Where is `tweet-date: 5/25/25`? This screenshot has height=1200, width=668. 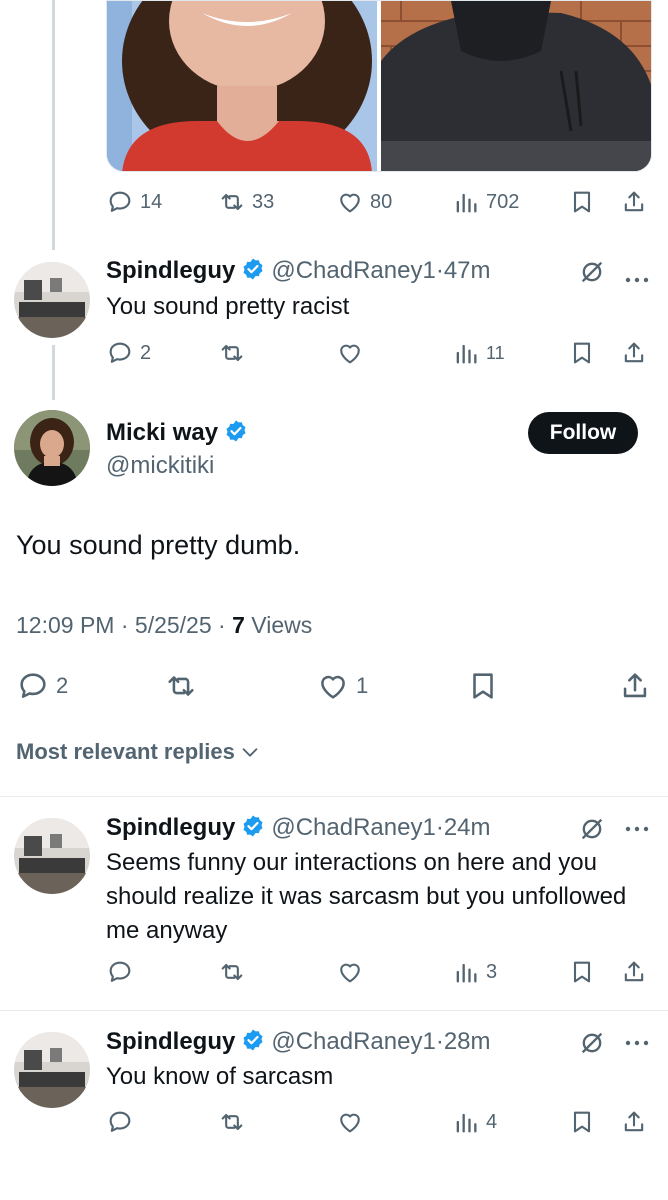
tweet-date: 5/25/25 is located at coordinates (173, 625).